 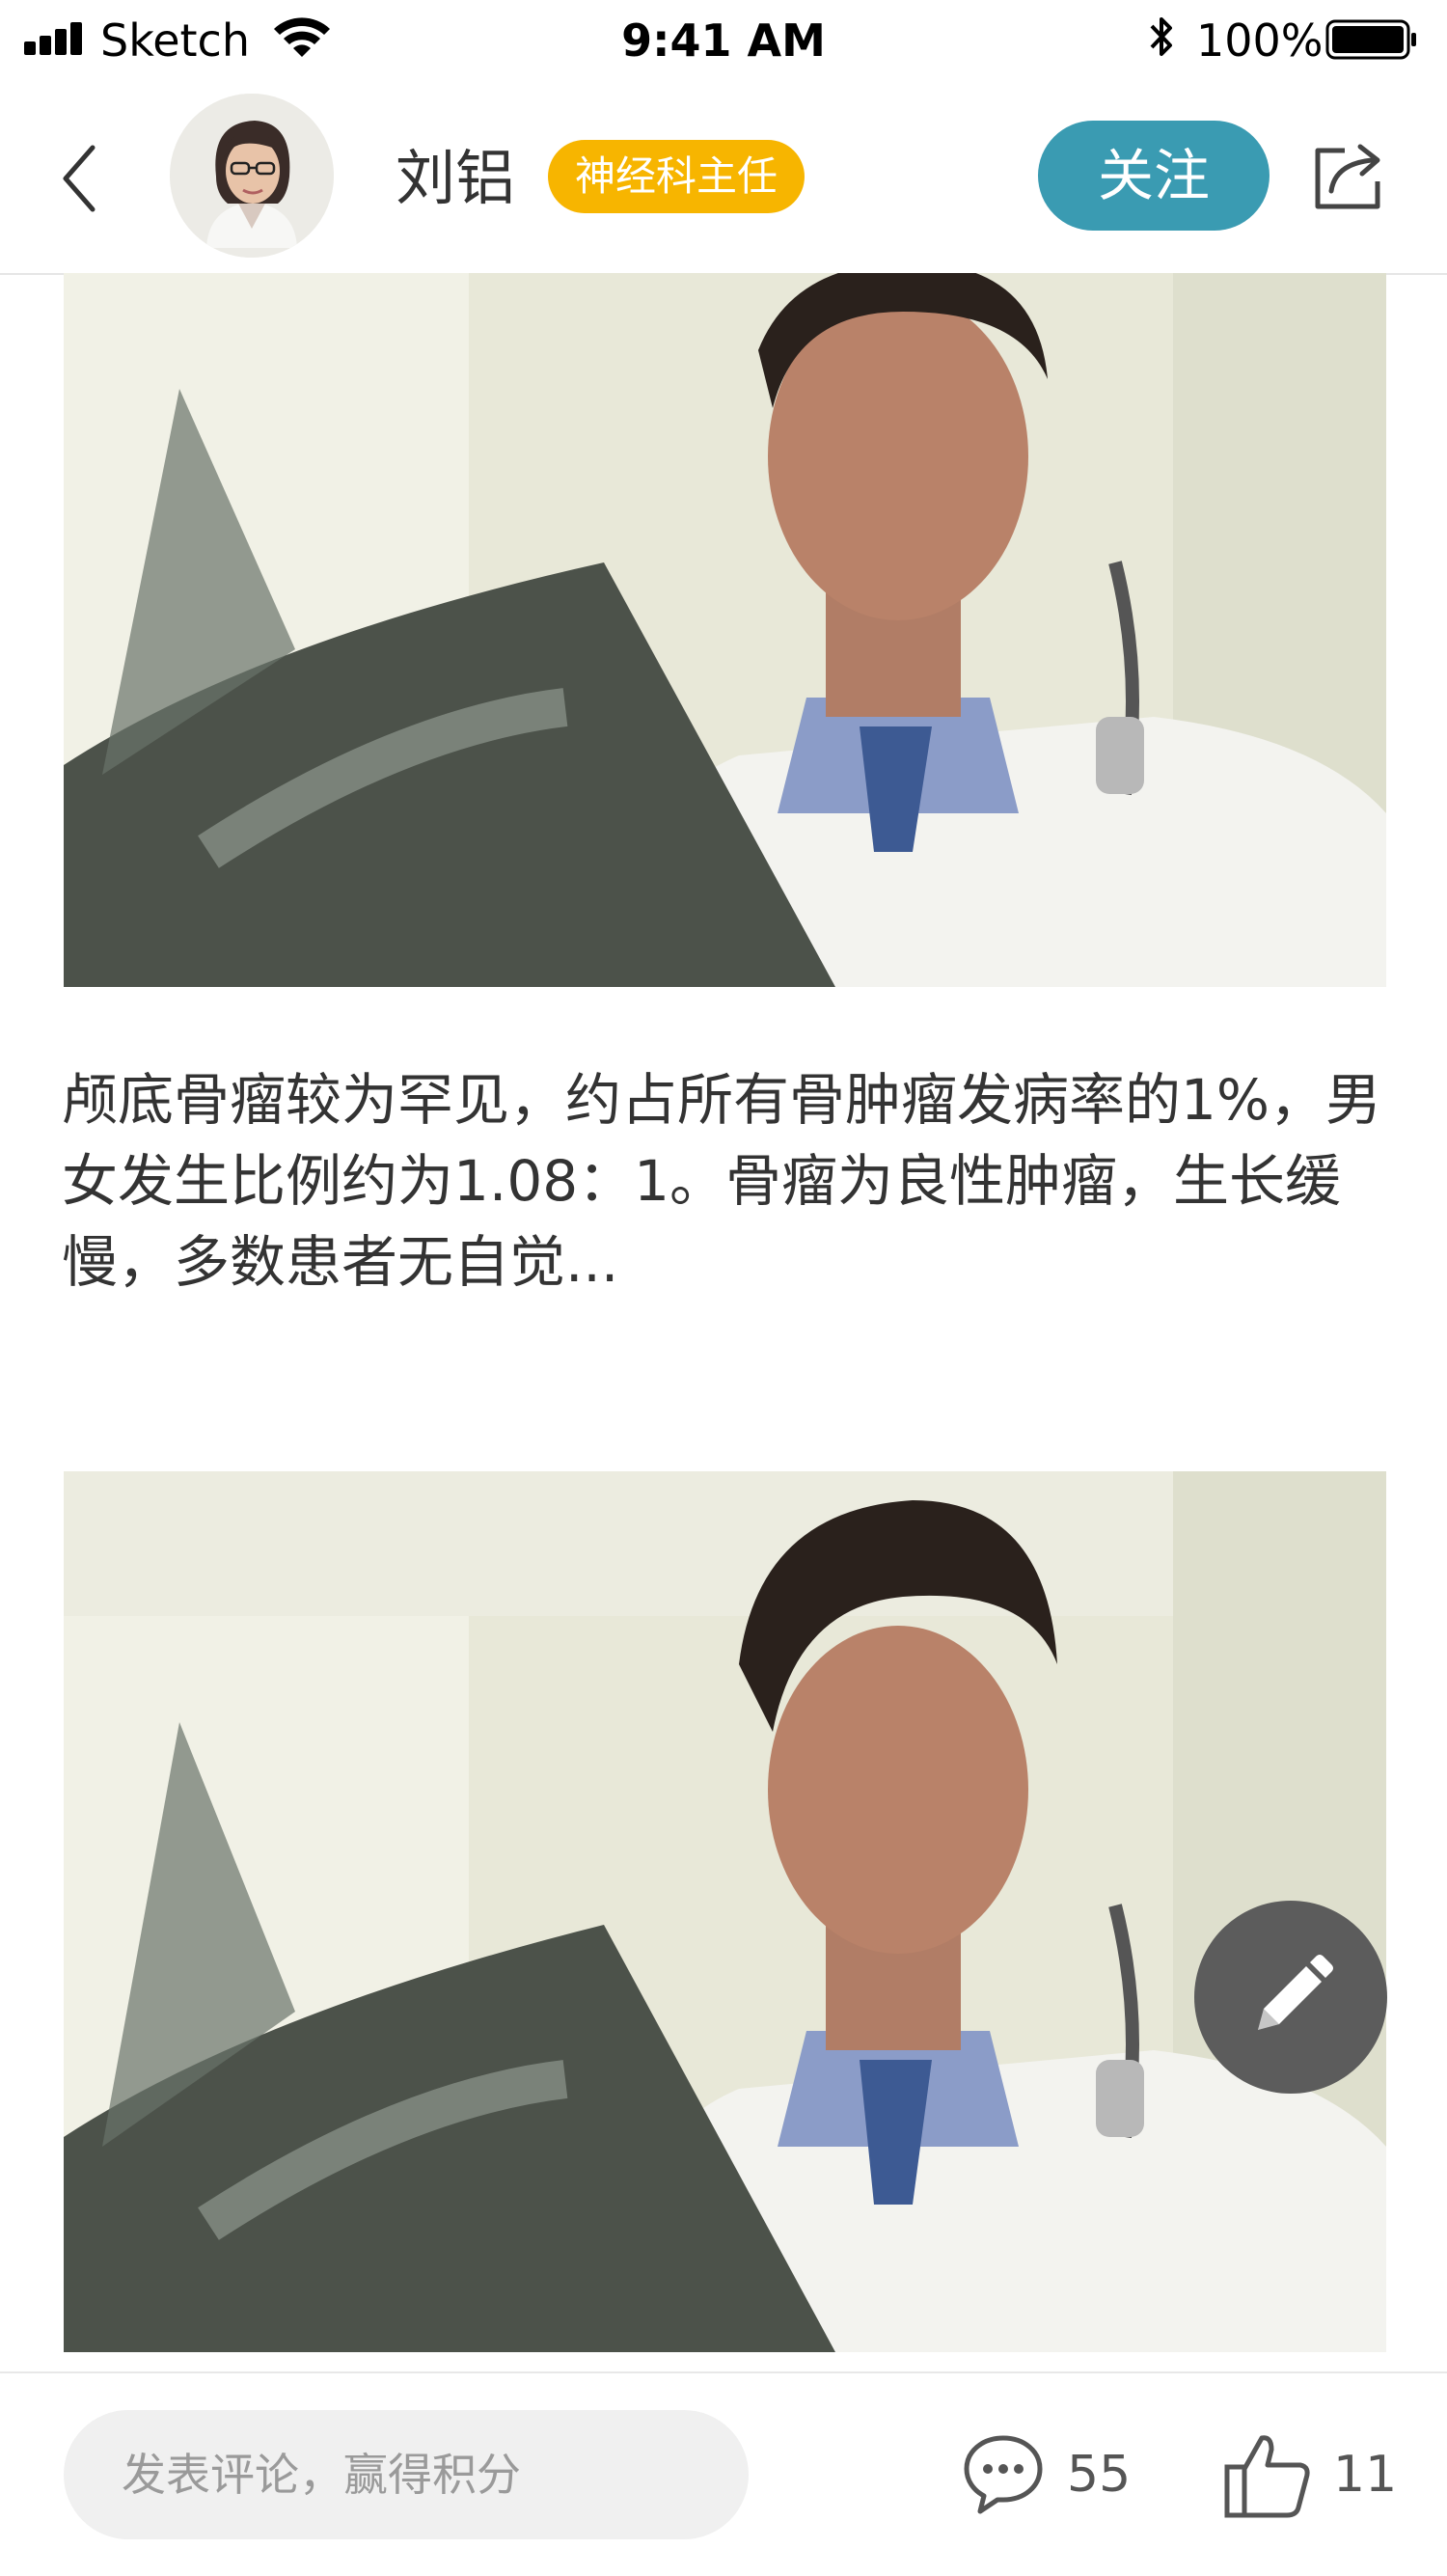 I want to click on doctor-header: 刘铝 神经科主任 关注, so click(x=723, y=178).